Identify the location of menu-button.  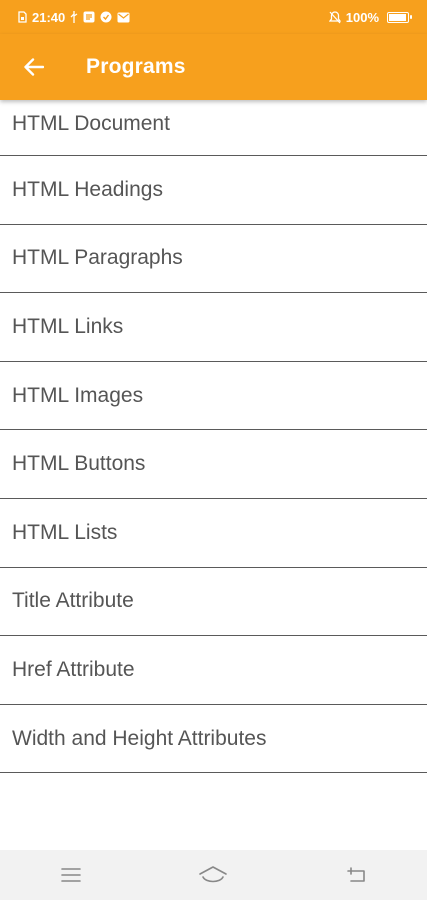
(71, 875).